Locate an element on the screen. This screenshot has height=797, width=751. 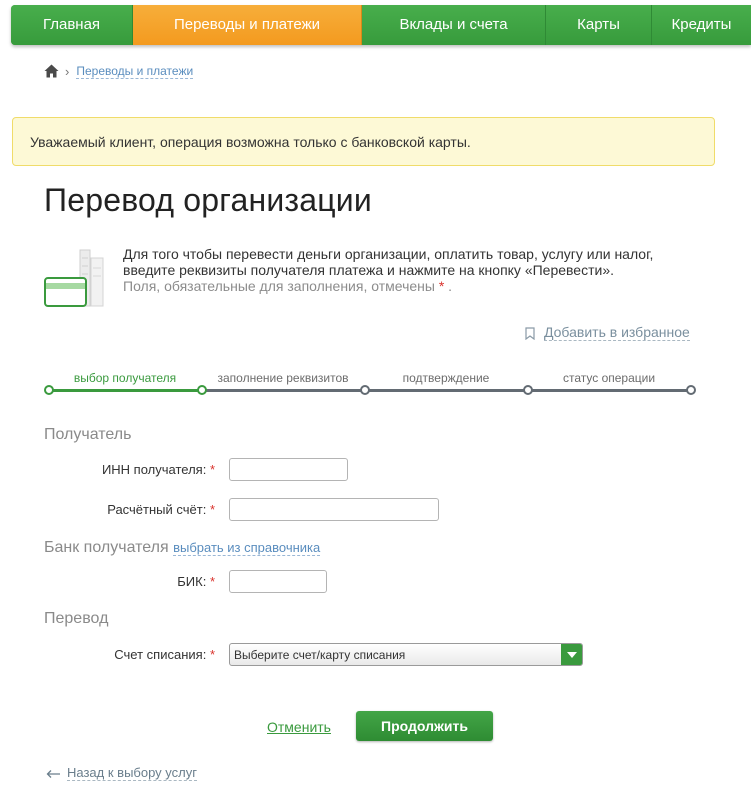
add-to-favorites-link: Добавить в избранное is located at coordinates (617, 333).